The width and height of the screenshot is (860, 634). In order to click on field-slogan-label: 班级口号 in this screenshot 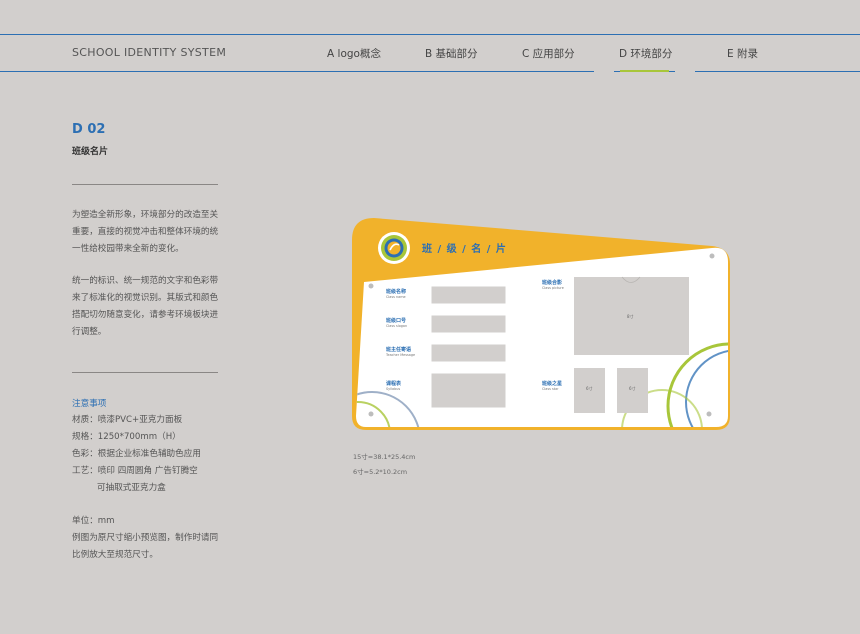, I will do `click(396, 321)`.